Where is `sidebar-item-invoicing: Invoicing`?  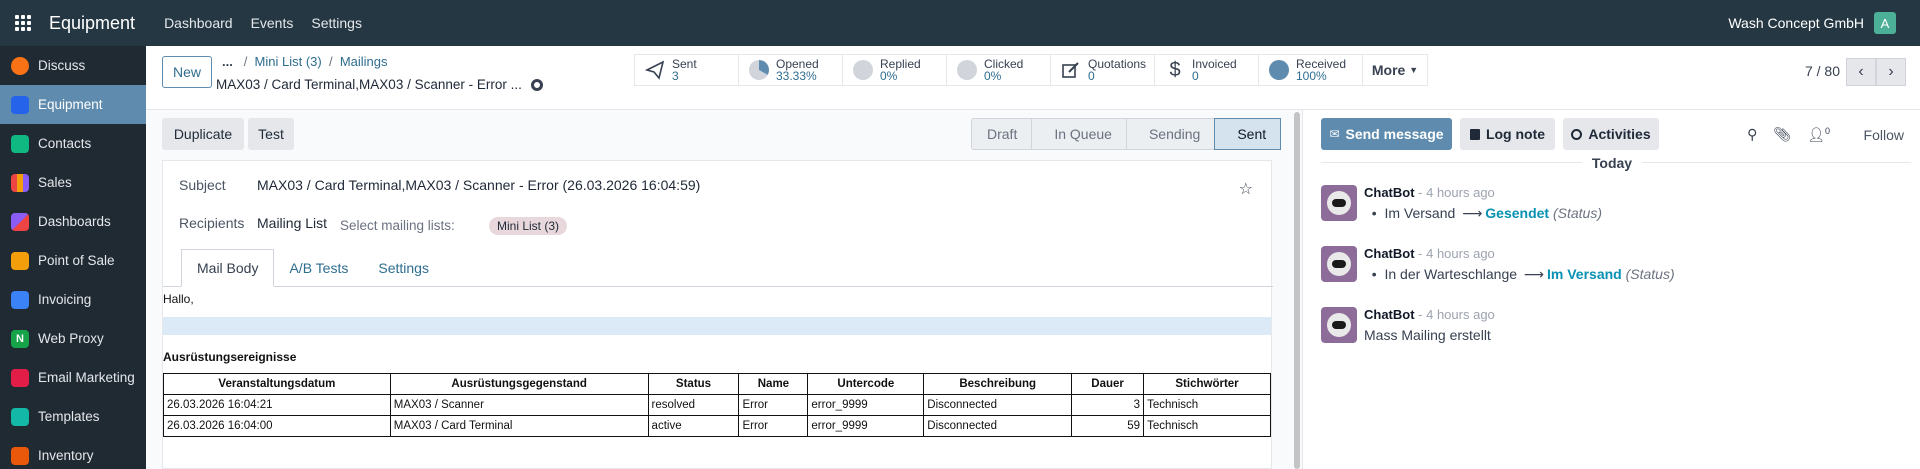 sidebar-item-invoicing: Invoicing is located at coordinates (73, 299).